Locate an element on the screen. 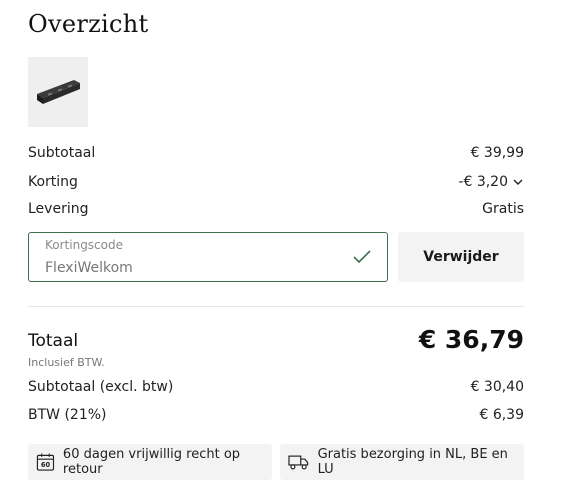 The height and width of the screenshot is (494, 571). delivery-label: Levering is located at coordinates (58, 209).